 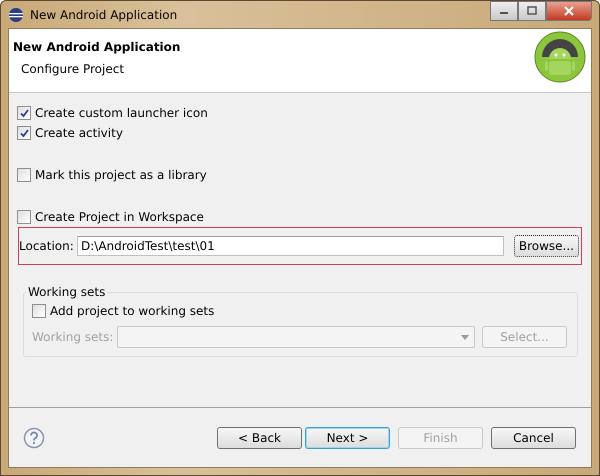 What do you see at coordinates (73, 337) in the screenshot?
I see `working-sets-label: Working sets:` at bounding box center [73, 337].